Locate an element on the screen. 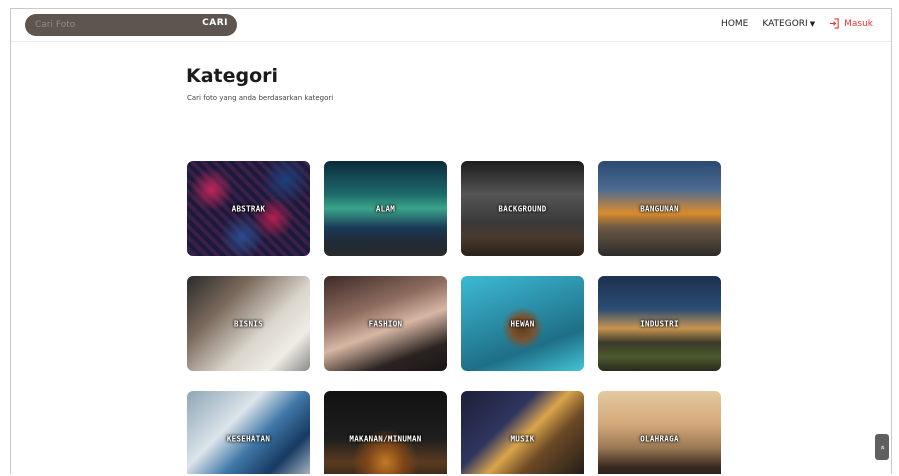  double-chevron-up-icon: » is located at coordinates (882, 447).